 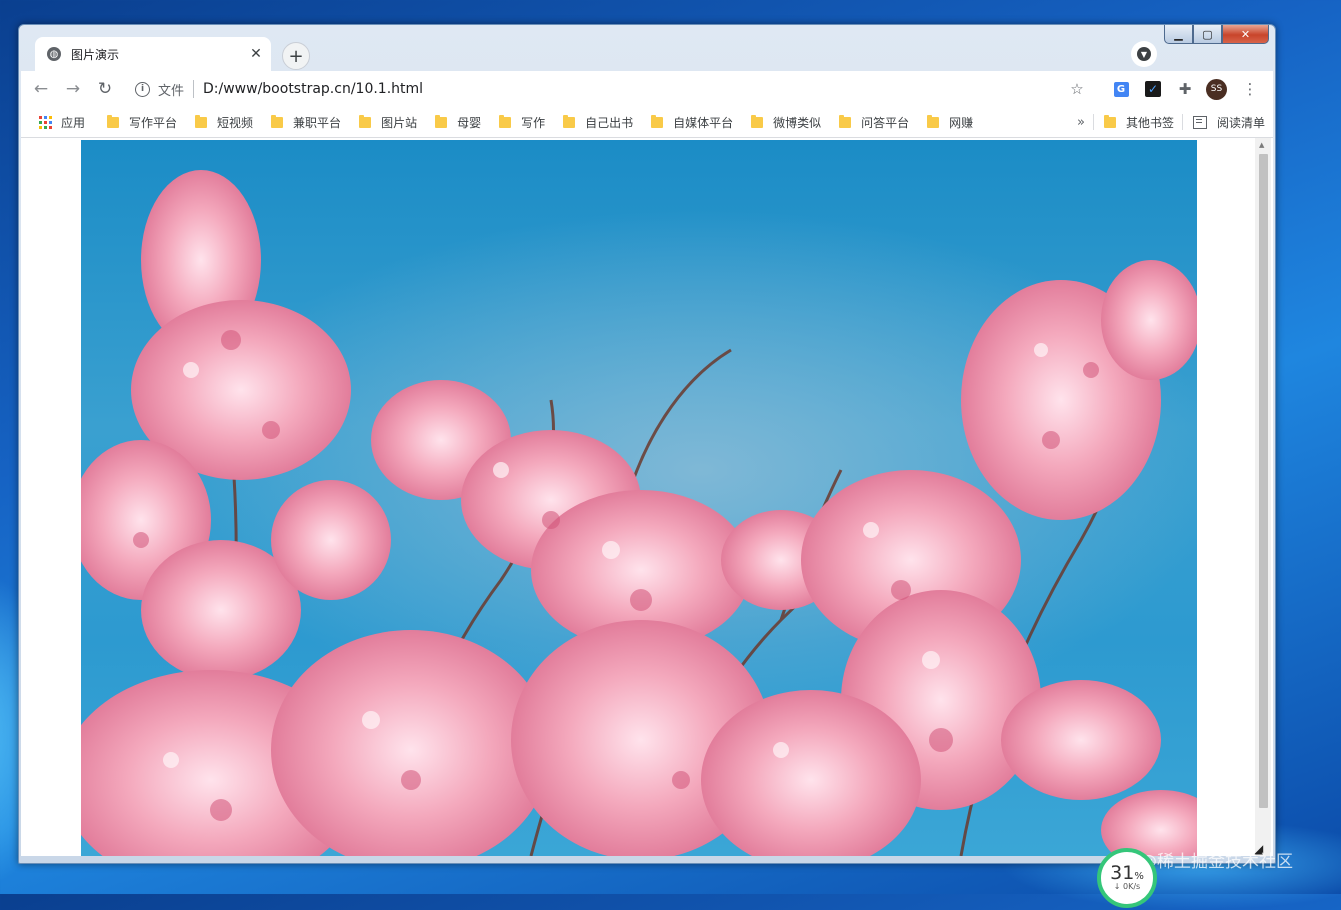 What do you see at coordinates (961, 122) in the screenshot?
I see `bookmark-label: 网赚` at bounding box center [961, 122].